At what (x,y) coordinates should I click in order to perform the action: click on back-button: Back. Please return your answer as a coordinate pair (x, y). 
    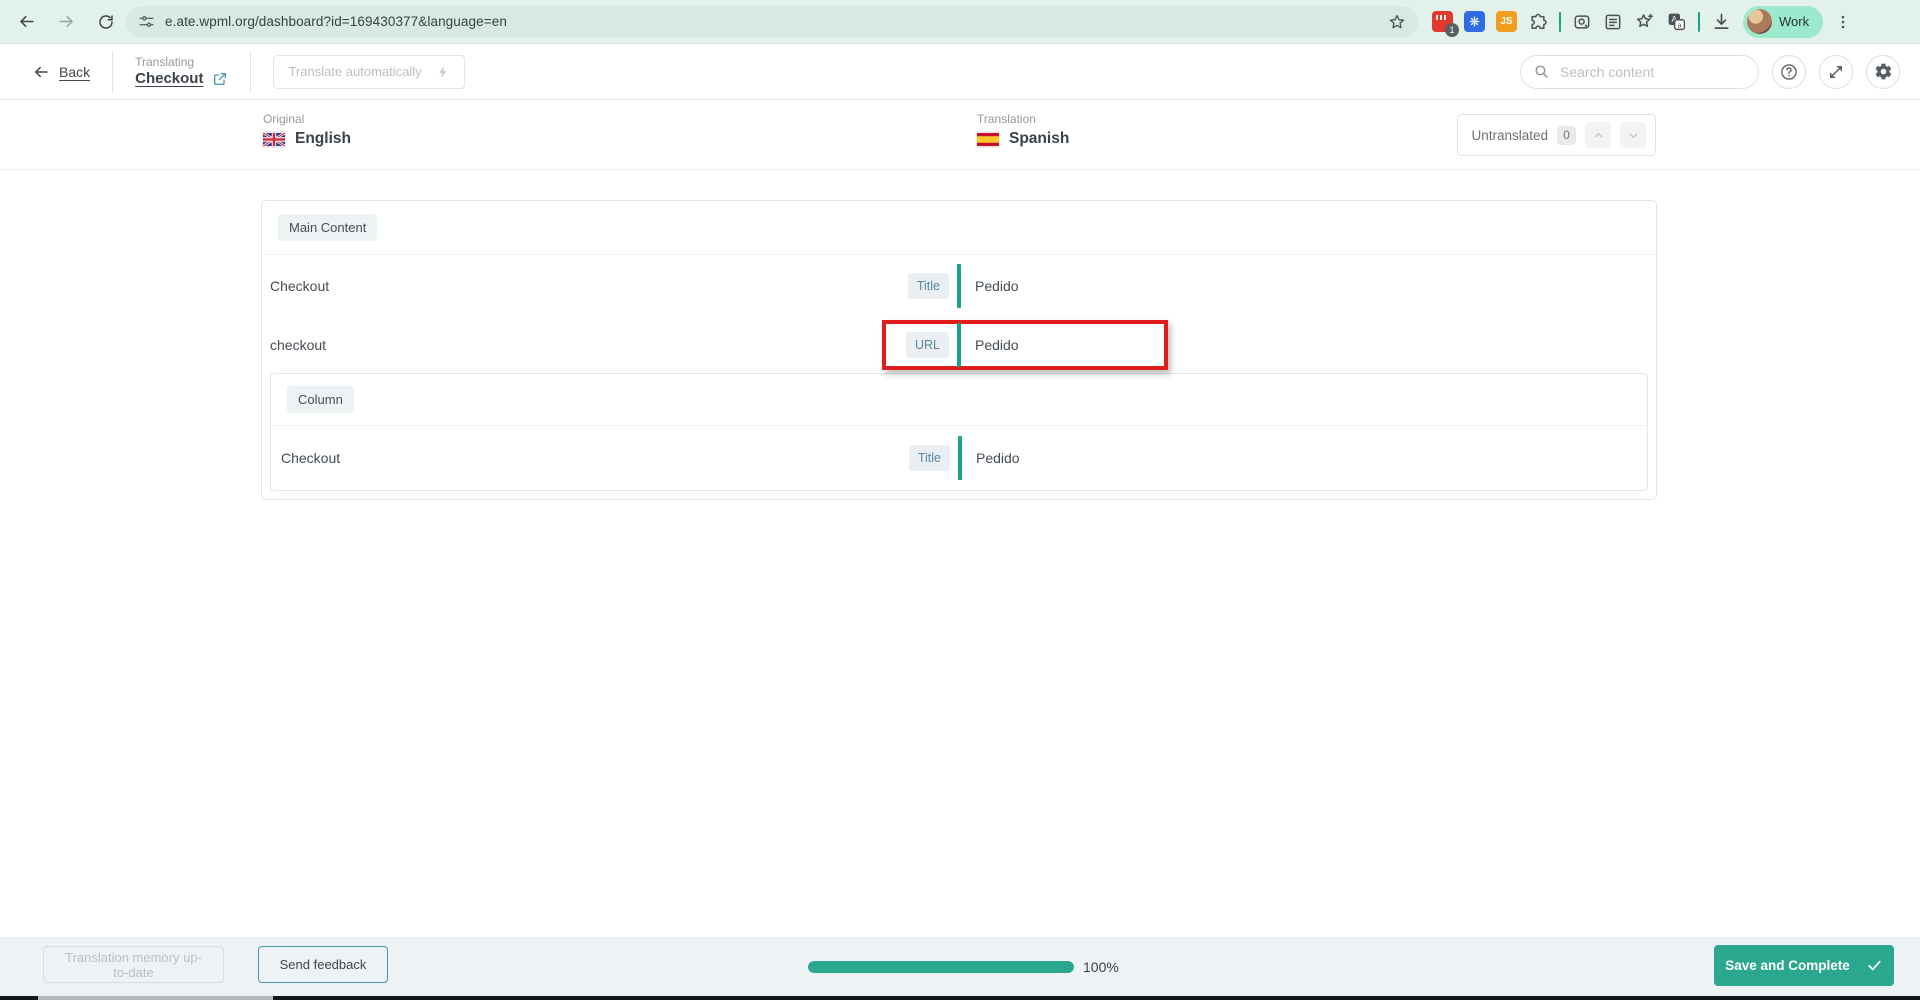
    Looking at the image, I should click on (61, 72).